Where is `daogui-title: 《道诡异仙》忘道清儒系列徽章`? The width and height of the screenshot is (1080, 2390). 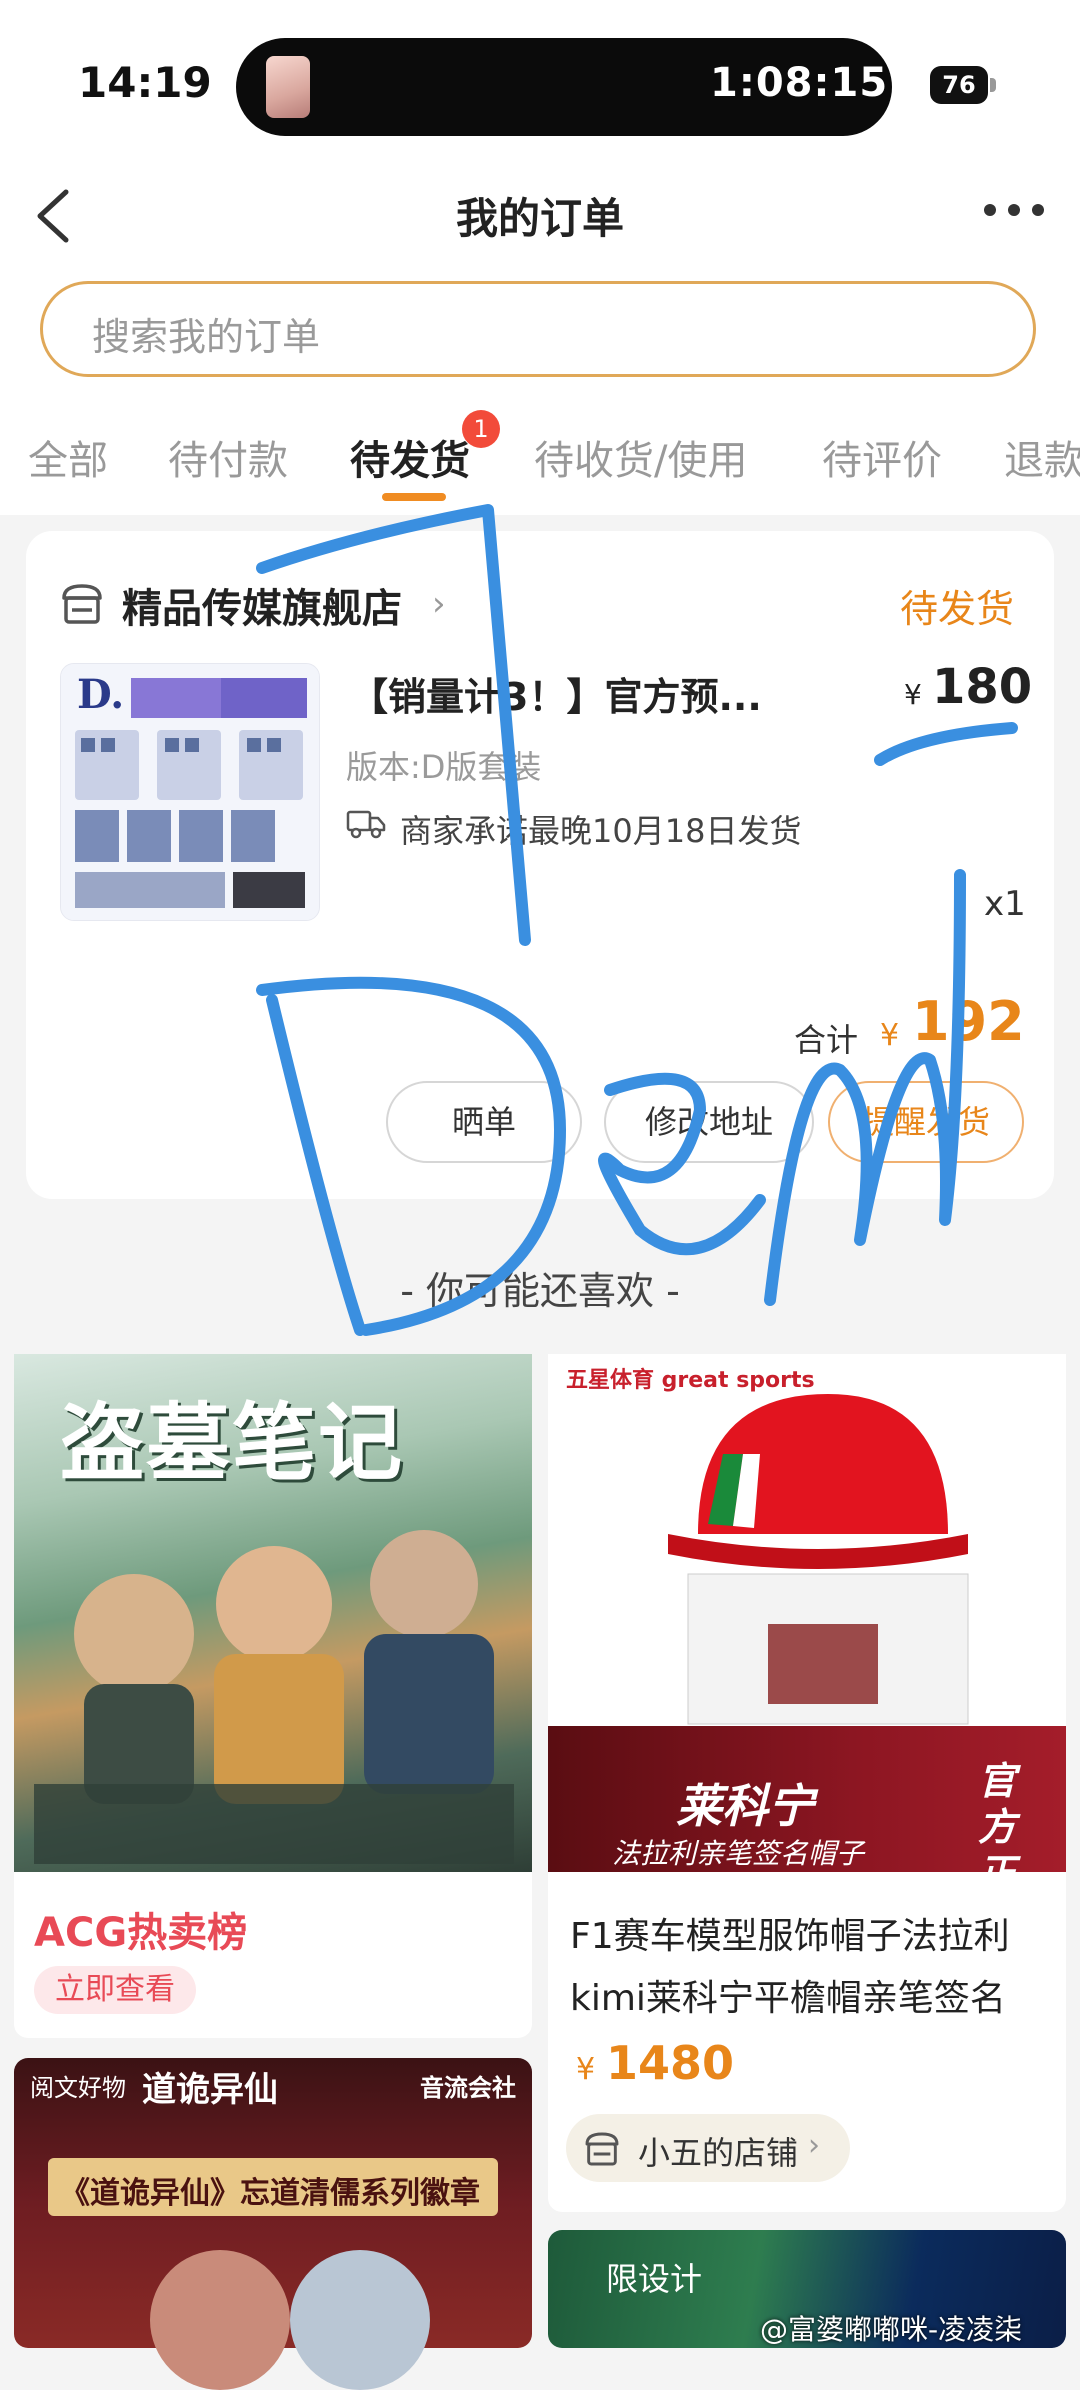
daogui-title: 《道诡异仙》忘道清儒系列徽章 is located at coordinates (270, 2193).